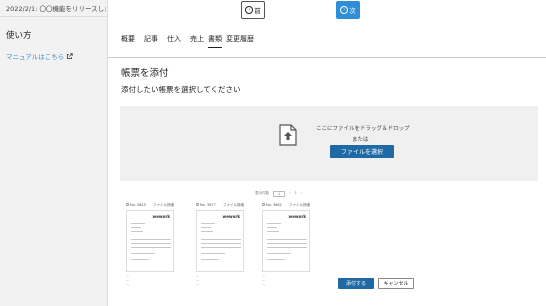 This screenshot has width=546, height=306. I want to click on pager-label: 表示件数, so click(262, 193).